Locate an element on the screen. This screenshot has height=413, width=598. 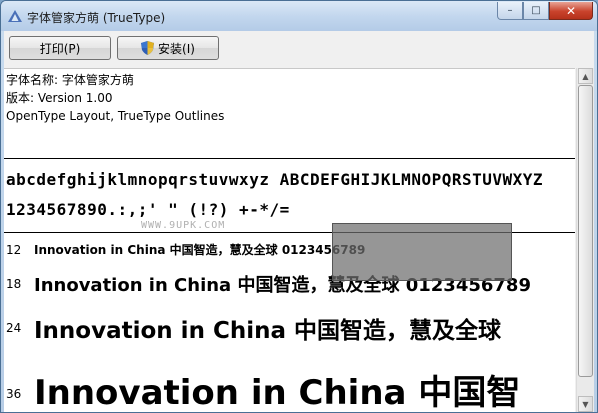
close-button: ✕ is located at coordinates (571, 11).